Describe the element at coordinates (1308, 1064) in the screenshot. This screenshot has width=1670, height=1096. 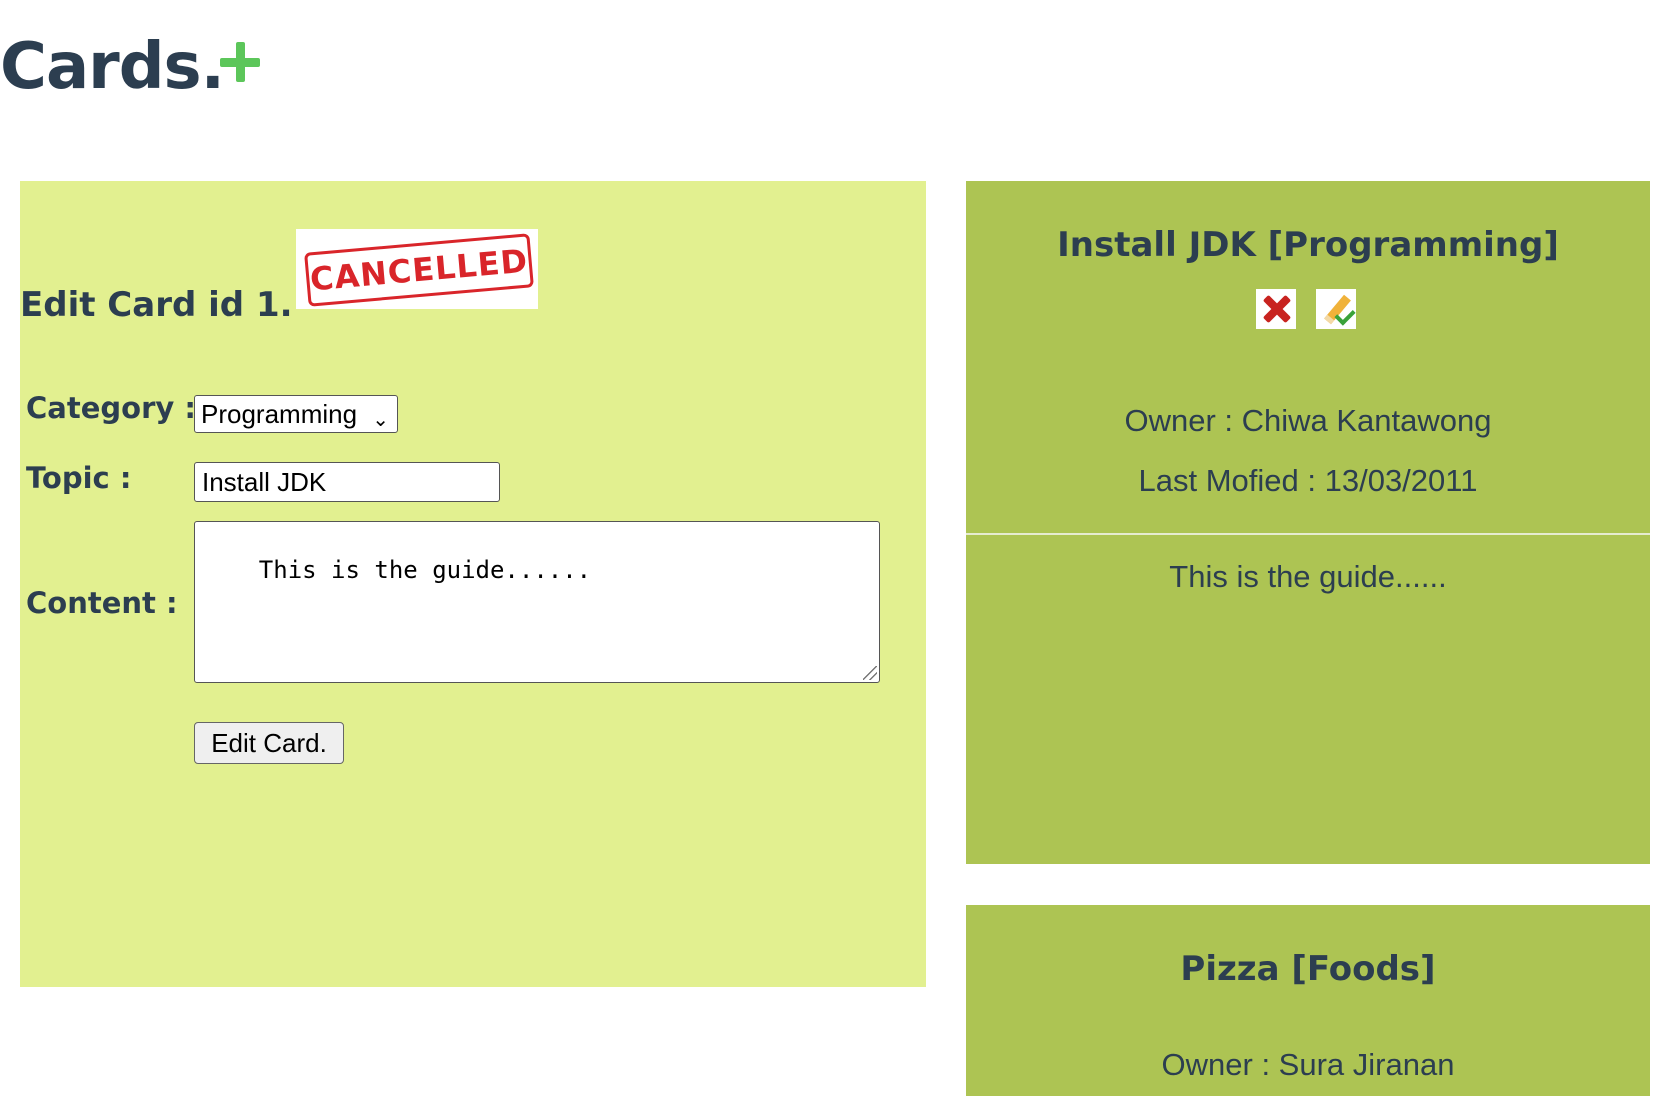
I see `card-owner: Owner : Sura Jiranan` at that location.